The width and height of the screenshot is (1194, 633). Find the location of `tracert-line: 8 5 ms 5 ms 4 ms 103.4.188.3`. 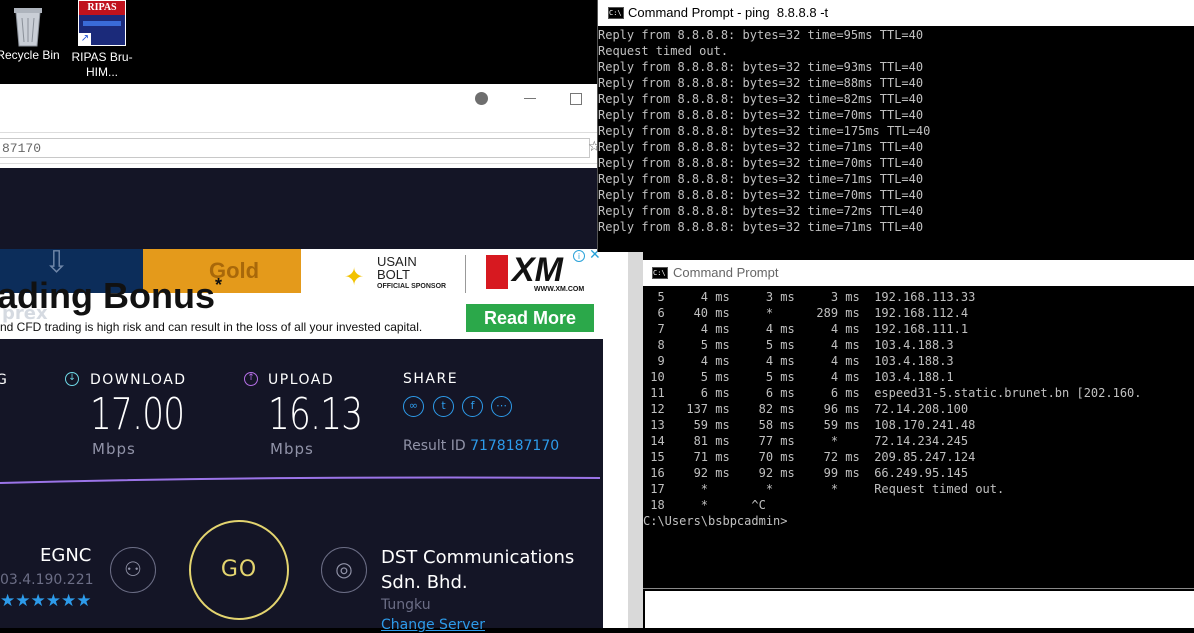

tracert-line: 8 5 ms 5 ms 4 ms 103.4.188.3 is located at coordinates (798, 345).